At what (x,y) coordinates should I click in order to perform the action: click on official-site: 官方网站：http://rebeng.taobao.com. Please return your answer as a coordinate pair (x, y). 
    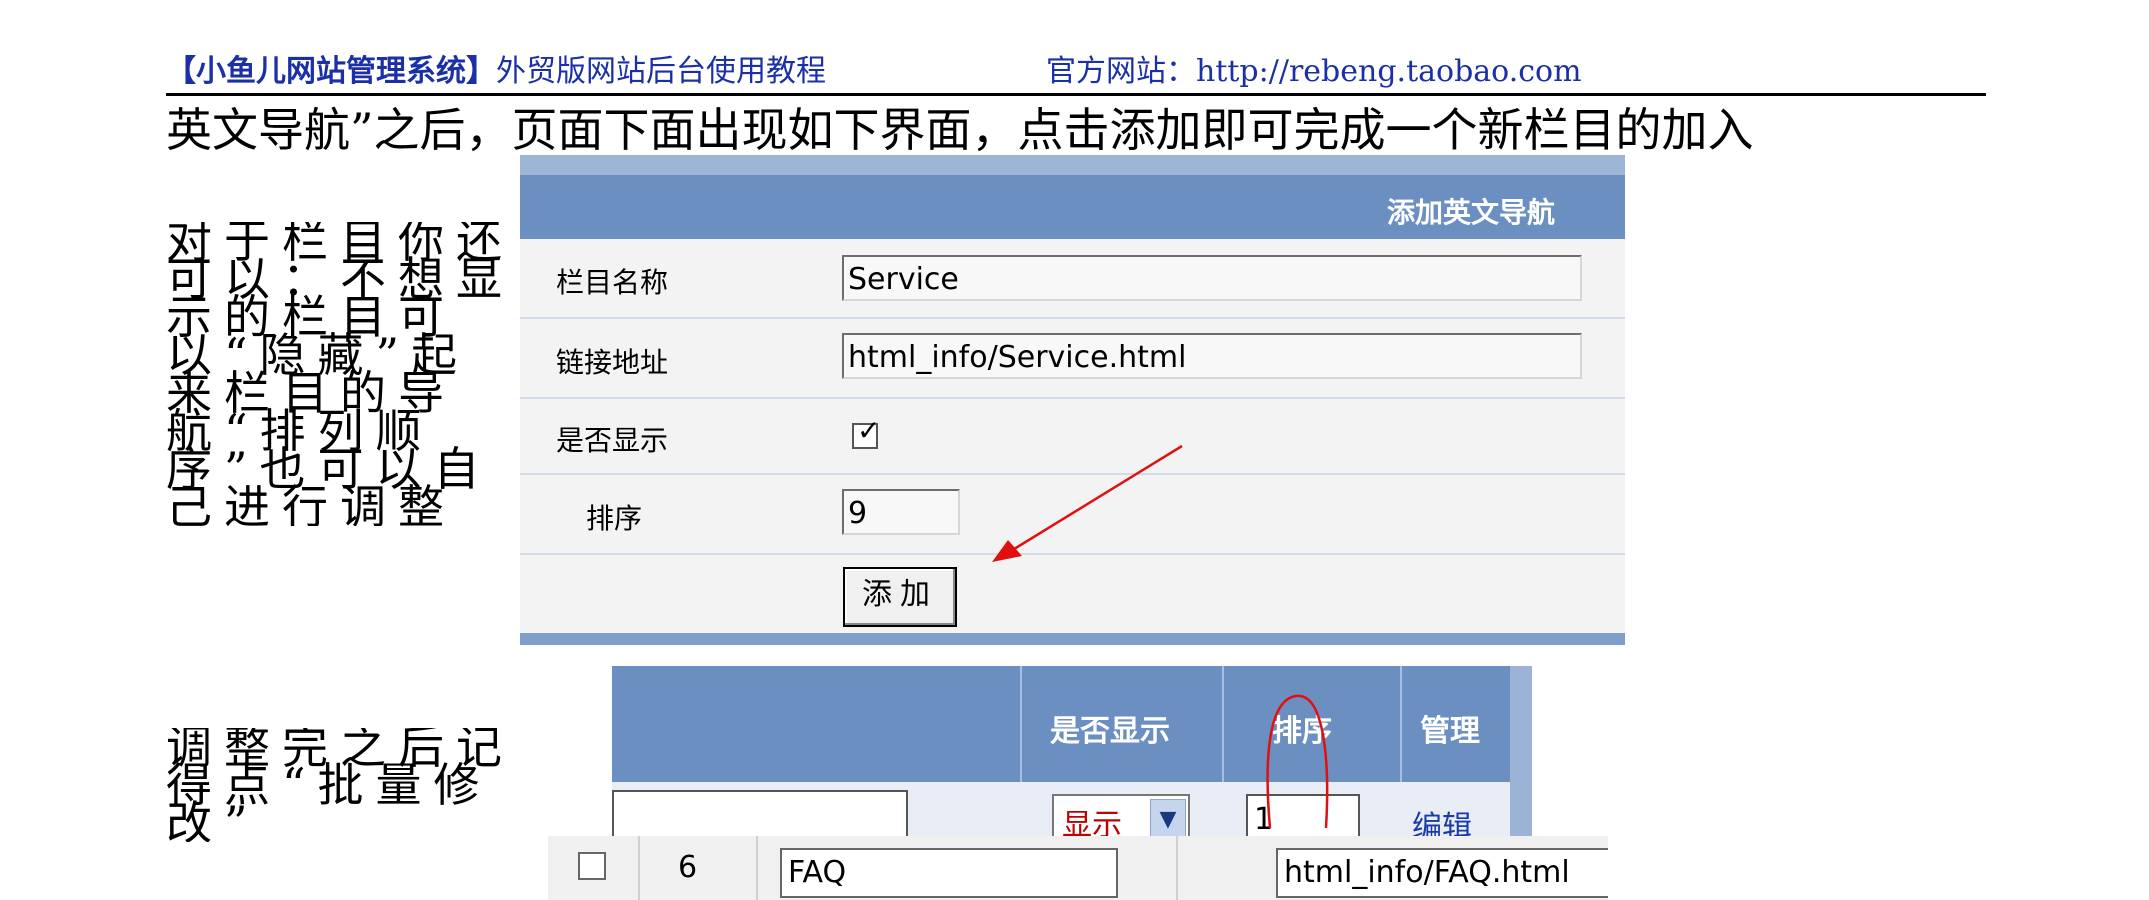
    Looking at the image, I should click on (1314, 71).